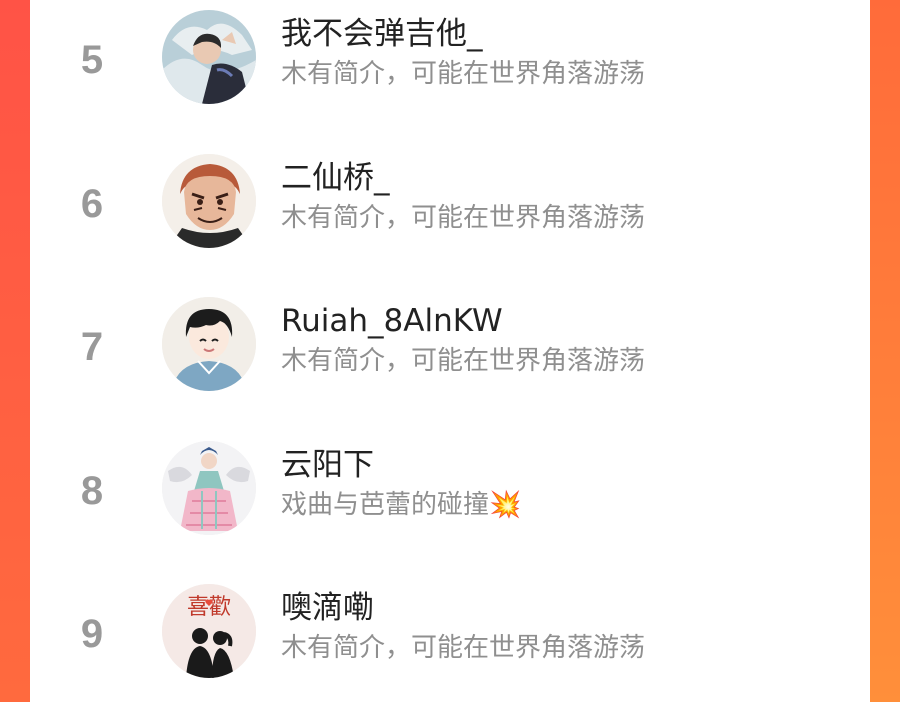  I want to click on photo-avatar-icon, so click(209, 57).